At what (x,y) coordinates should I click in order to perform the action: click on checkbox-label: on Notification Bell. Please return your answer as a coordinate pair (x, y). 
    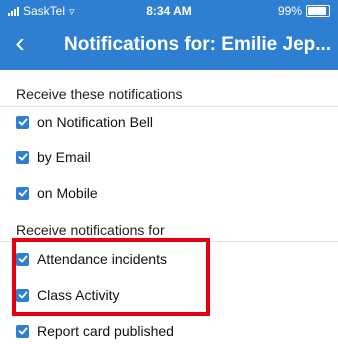
    Looking at the image, I should click on (95, 122).